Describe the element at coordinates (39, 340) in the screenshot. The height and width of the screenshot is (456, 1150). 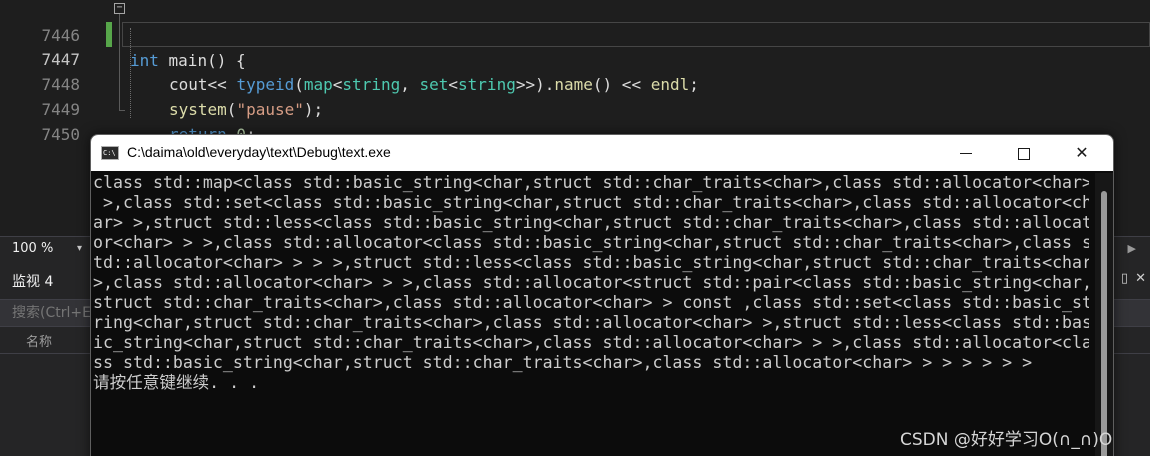
I see `column-name-header: 名称` at that location.